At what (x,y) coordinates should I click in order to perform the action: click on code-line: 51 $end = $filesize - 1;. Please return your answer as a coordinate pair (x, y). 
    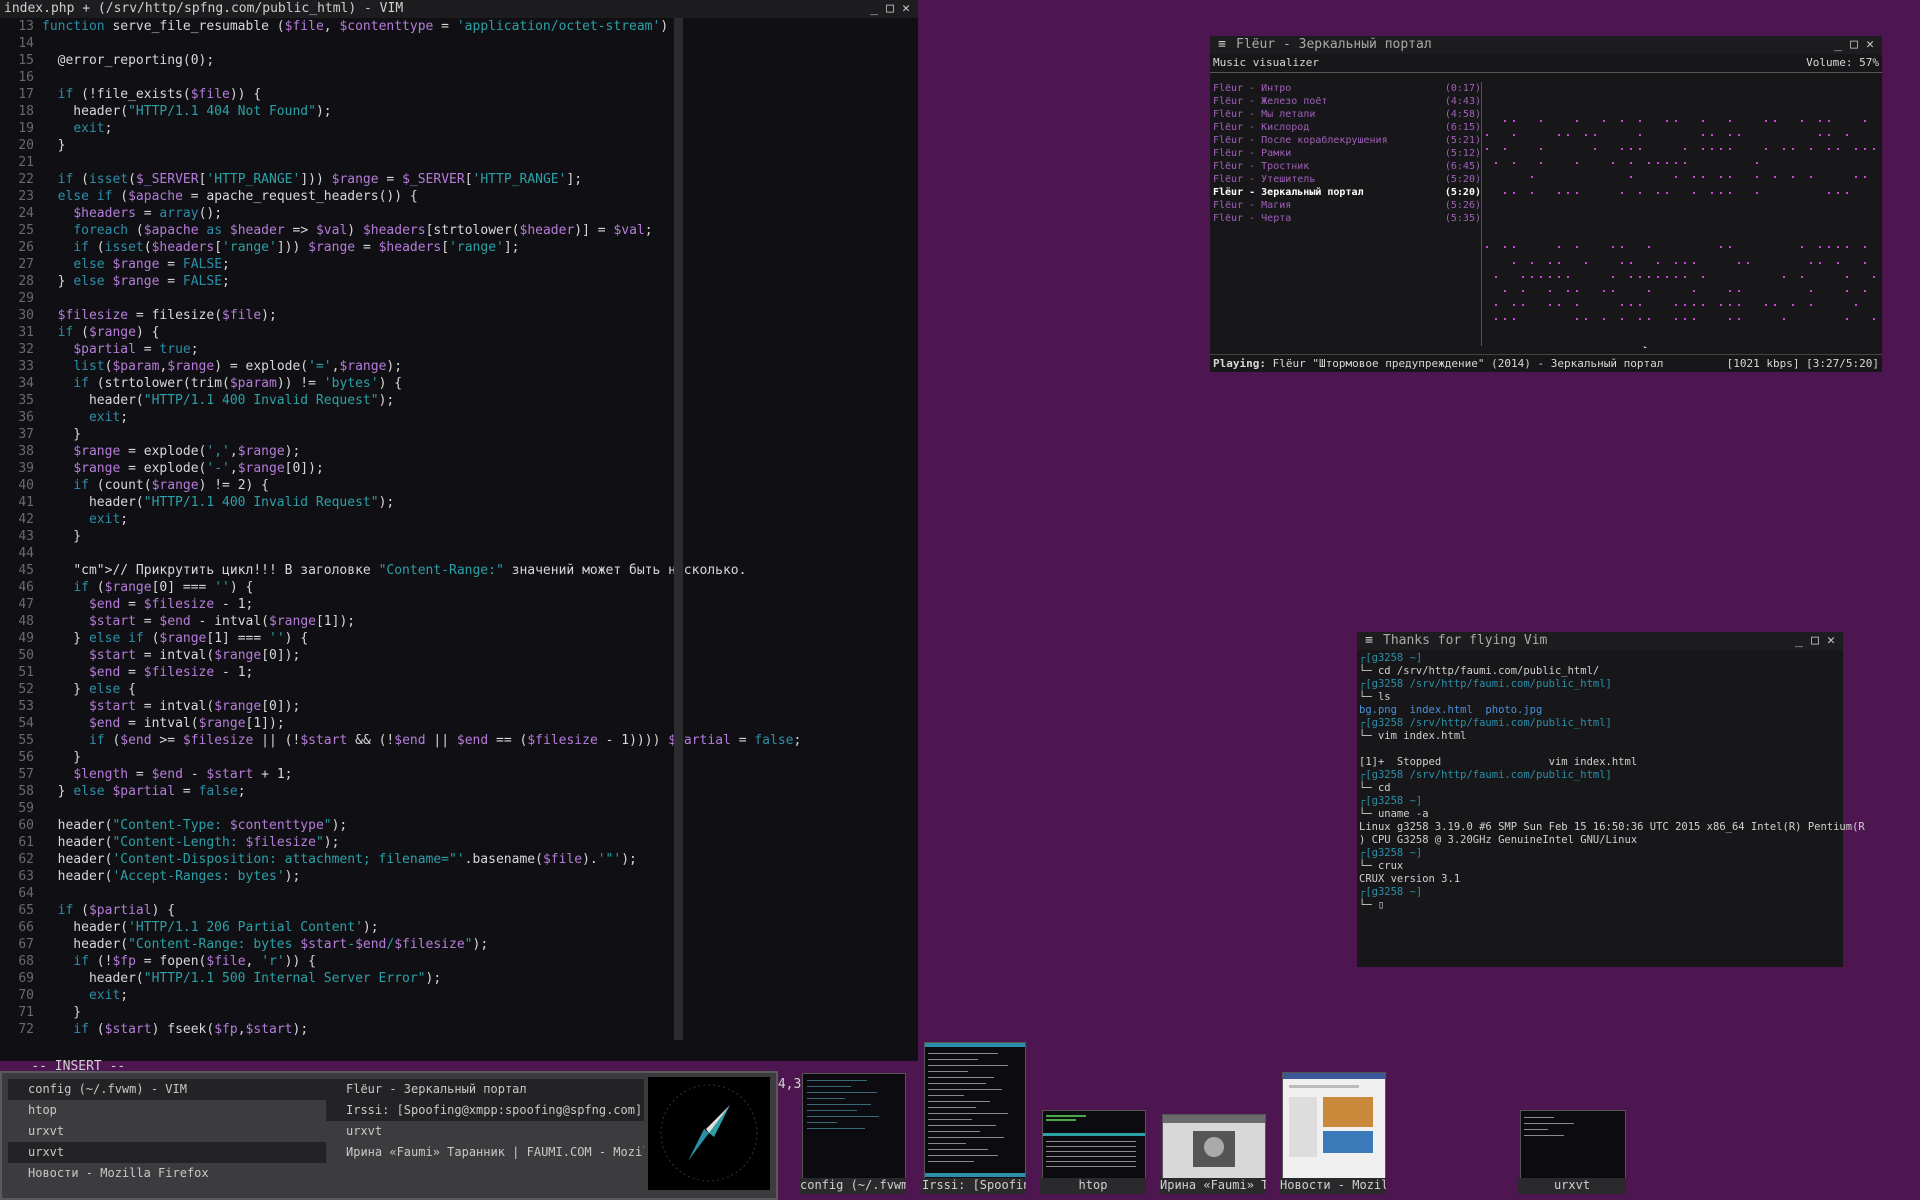
    Looking at the image, I should click on (459, 672).